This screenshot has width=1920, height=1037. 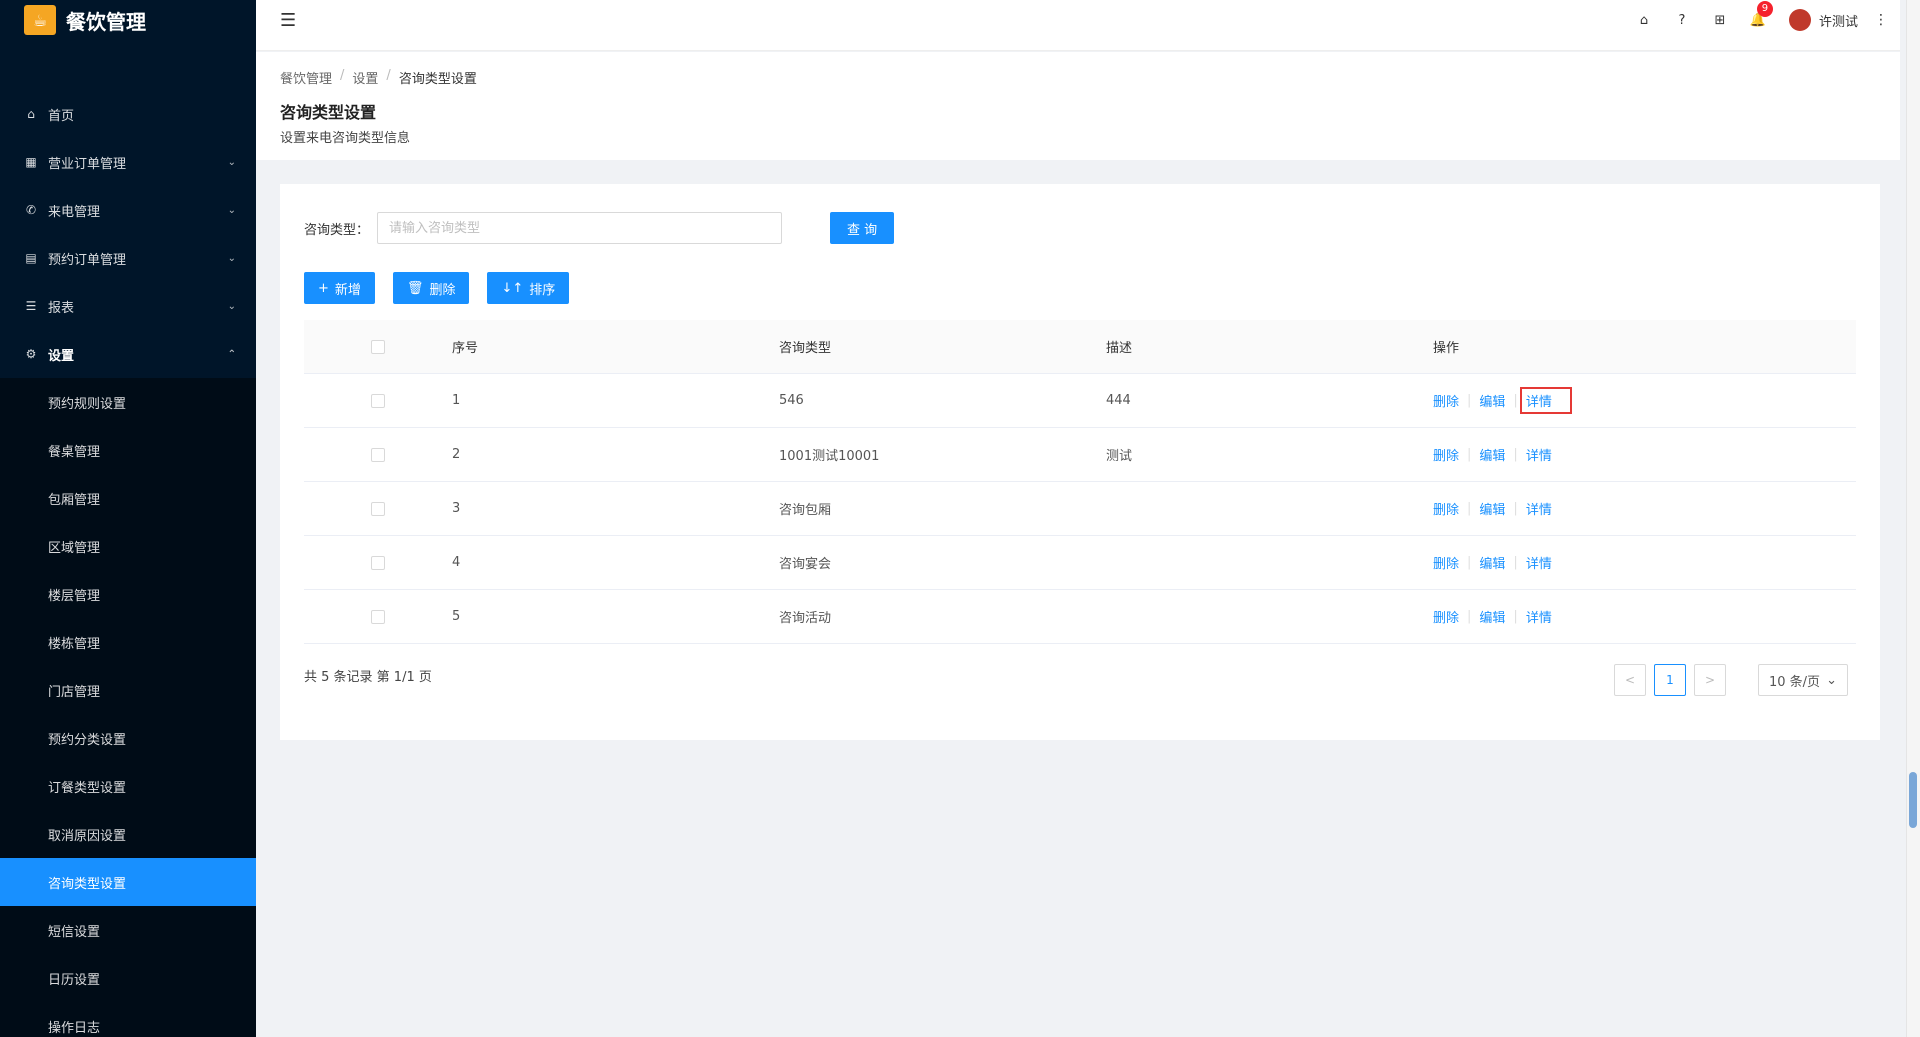 I want to click on sidebar-subitem: 楼层管理, so click(x=128, y=594).